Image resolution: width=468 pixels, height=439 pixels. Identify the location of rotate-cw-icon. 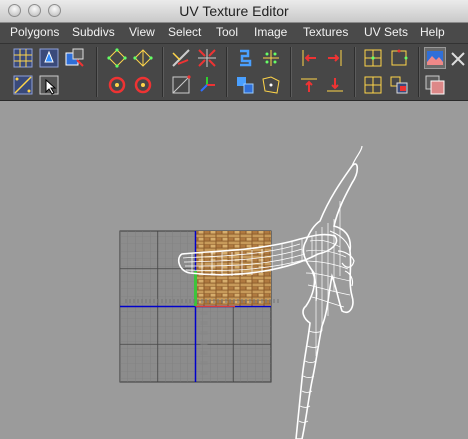
(143, 85).